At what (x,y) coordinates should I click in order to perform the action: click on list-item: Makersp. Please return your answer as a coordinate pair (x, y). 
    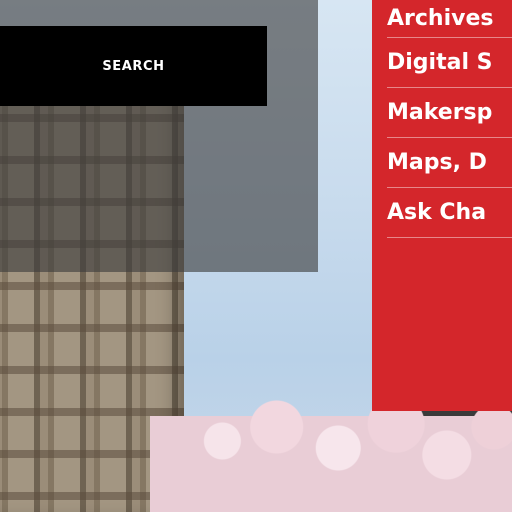
    Looking at the image, I should click on (449, 113).